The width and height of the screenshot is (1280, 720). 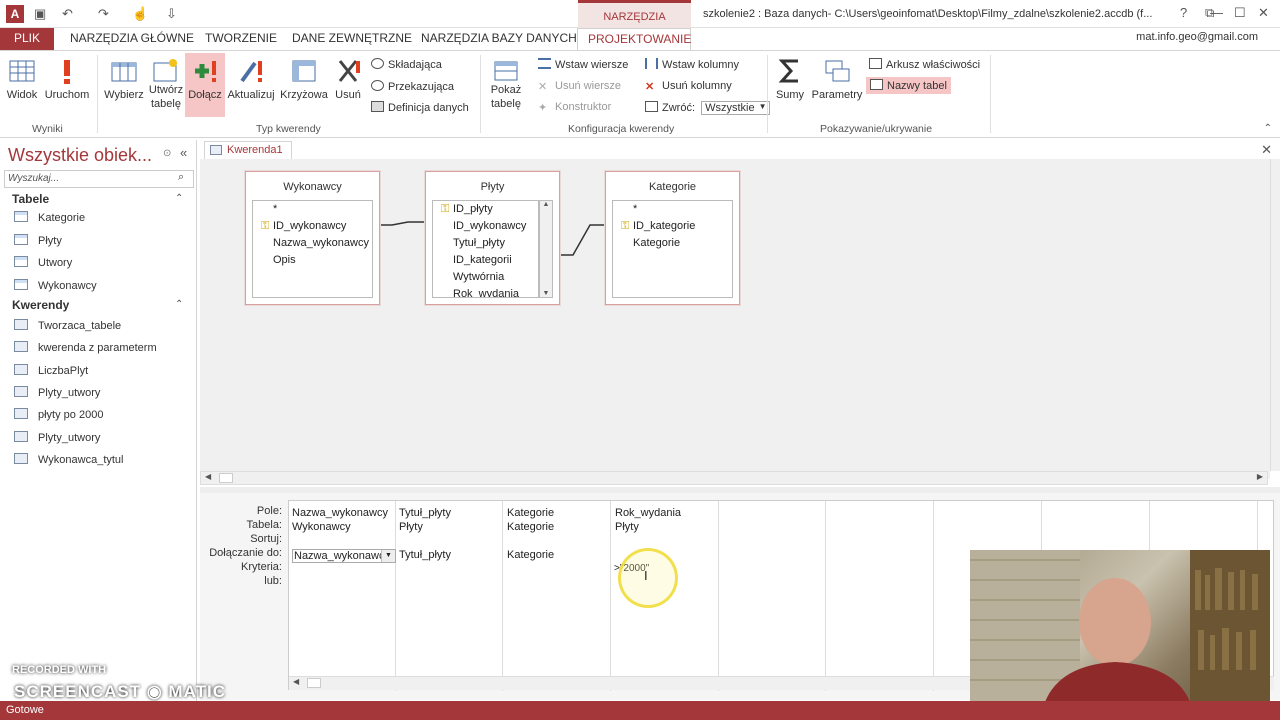 What do you see at coordinates (485, 277) in the screenshot?
I see `field-item: Wytwórnia` at bounding box center [485, 277].